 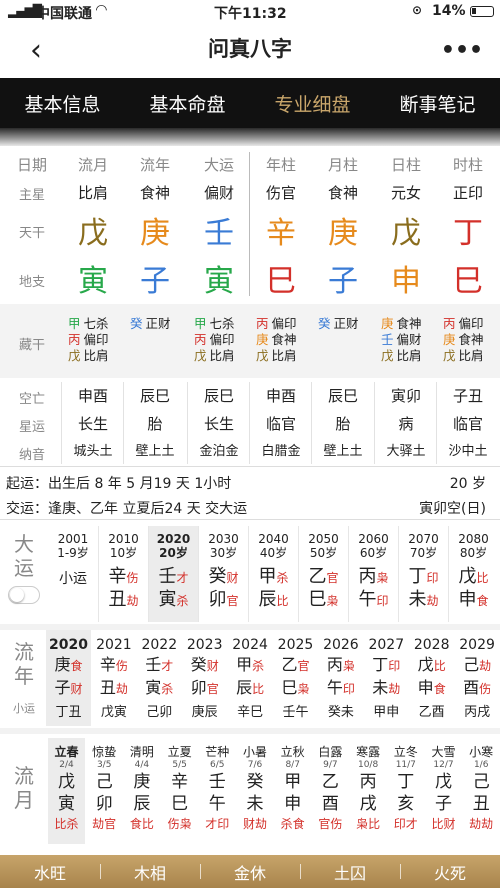 What do you see at coordinates (73, 574) in the screenshot?
I see `dayun-col-0: 2001 1-9岁 小运` at bounding box center [73, 574].